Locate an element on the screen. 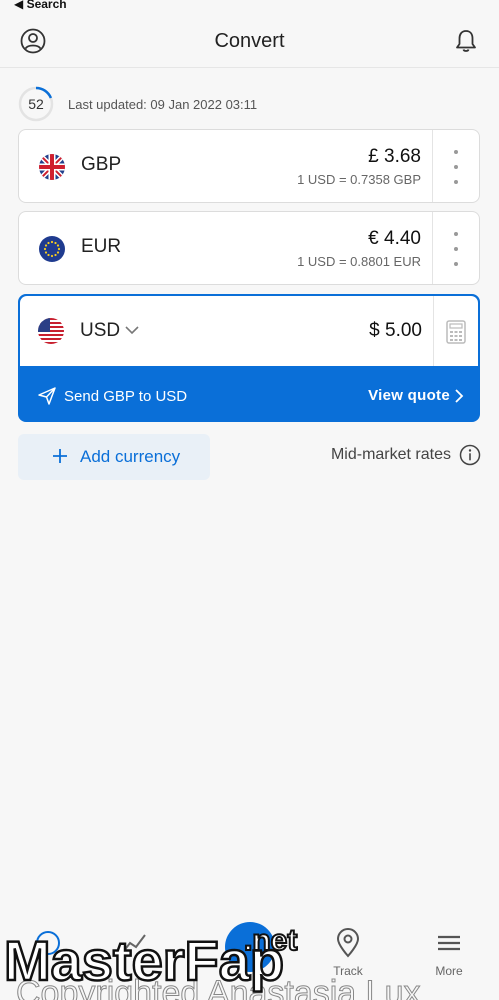 The width and height of the screenshot is (499, 1000). page-title: Convert is located at coordinates (249, 41).